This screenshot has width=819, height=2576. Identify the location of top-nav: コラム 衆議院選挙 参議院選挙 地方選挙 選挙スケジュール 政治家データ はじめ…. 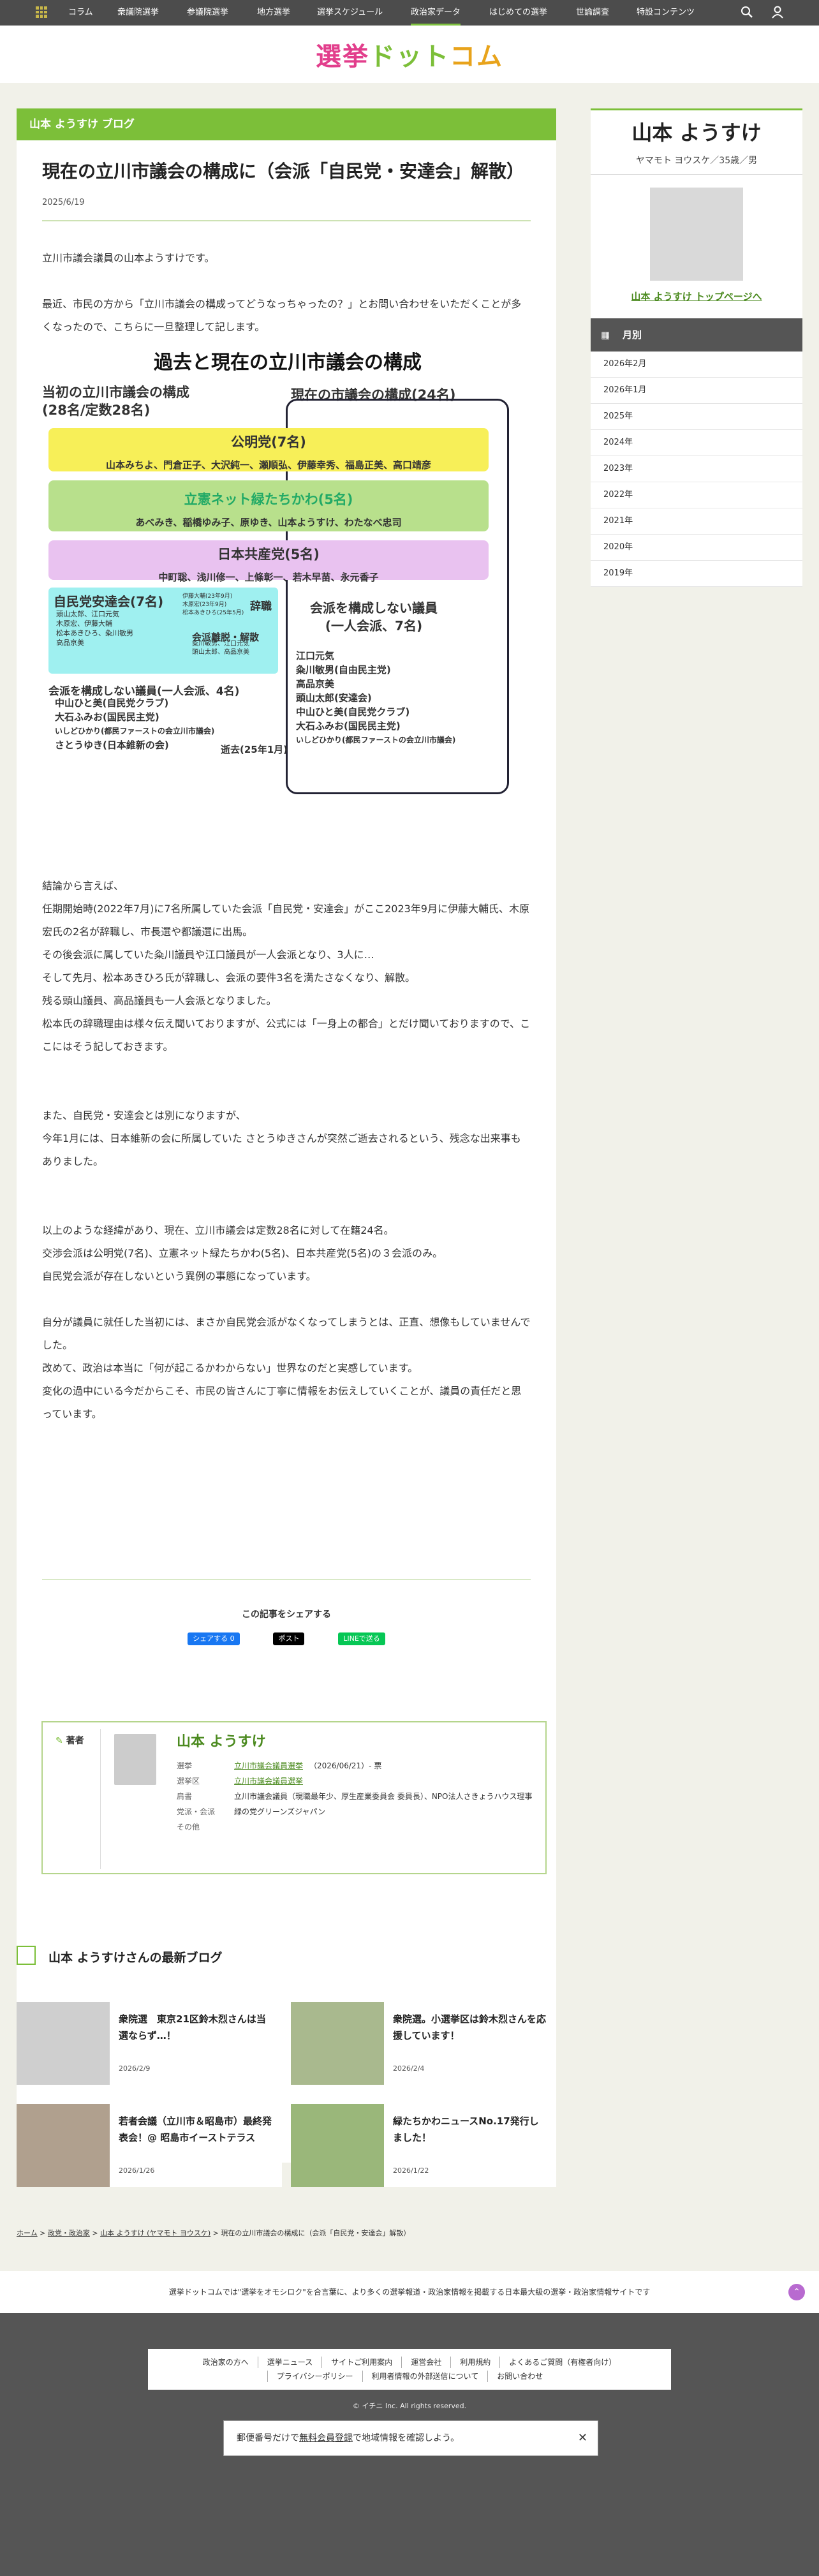
(409, 13).